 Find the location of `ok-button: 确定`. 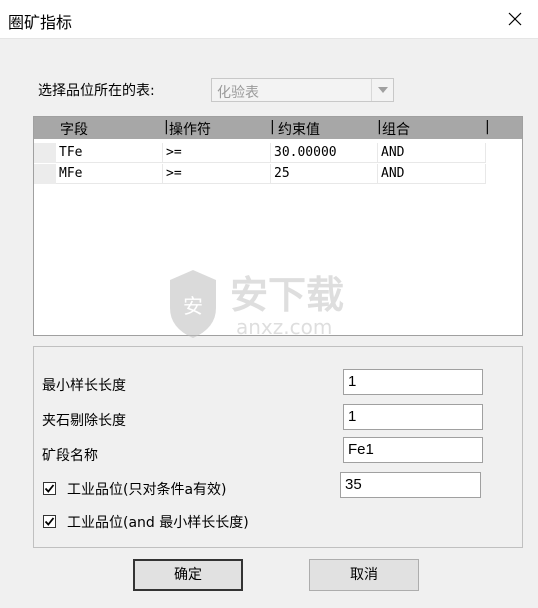

ok-button: 确定 is located at coordinates (188, 575).